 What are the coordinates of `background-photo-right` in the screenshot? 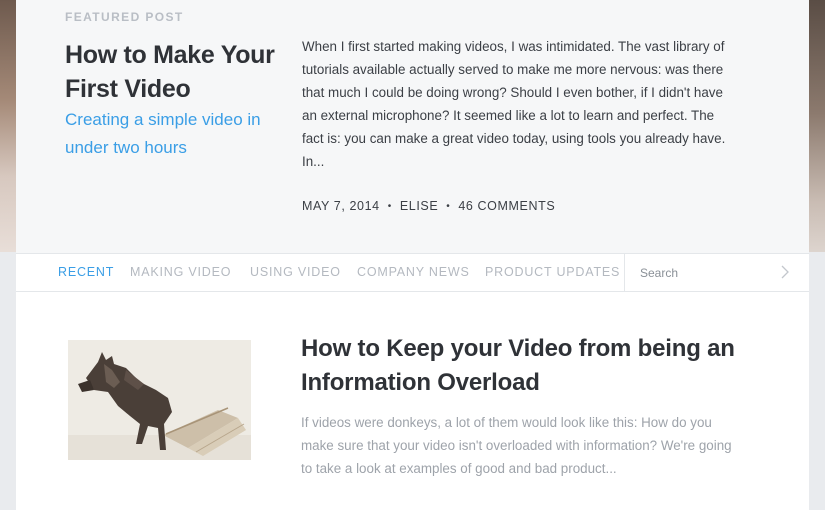 It's located at (817, 126).